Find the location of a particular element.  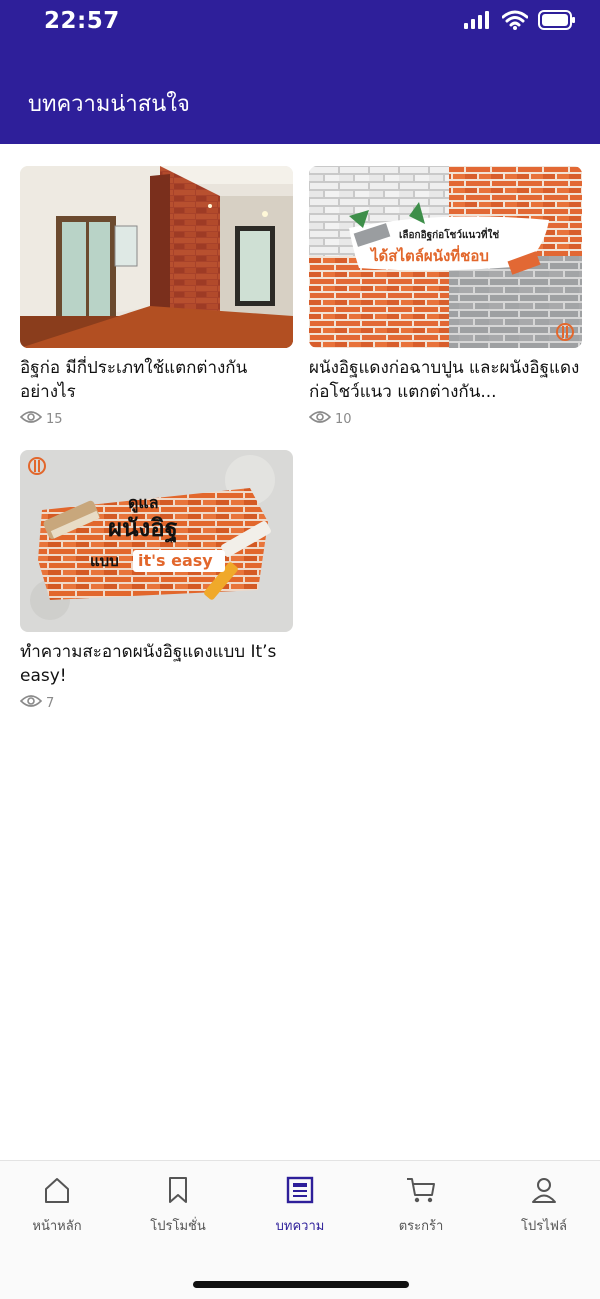

thumbnail-caption-line3a: แบบ is located at coordinates (104, 561).